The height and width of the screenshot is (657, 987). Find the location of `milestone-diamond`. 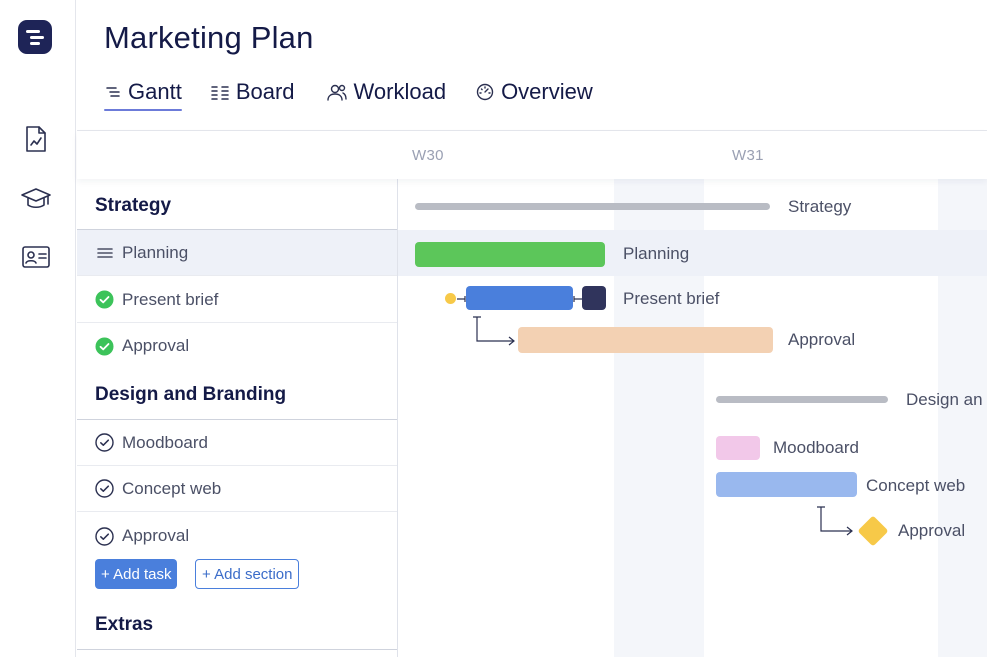

milestone-diamond is located at coordinates (873, 531).